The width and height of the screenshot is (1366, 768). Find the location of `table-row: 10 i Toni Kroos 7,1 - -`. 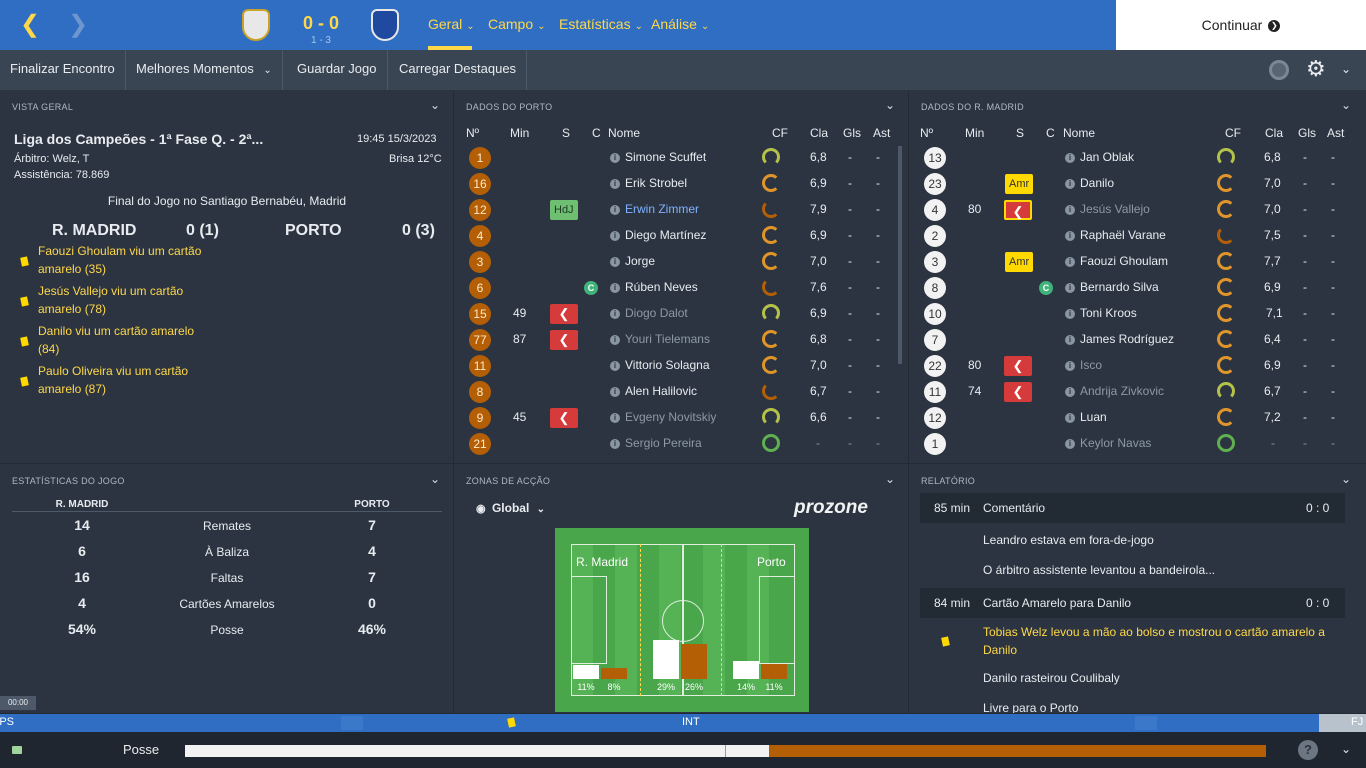

table-row: 10 i Toni Kroos 7,1 - - is located at coordinates (1136, 314).